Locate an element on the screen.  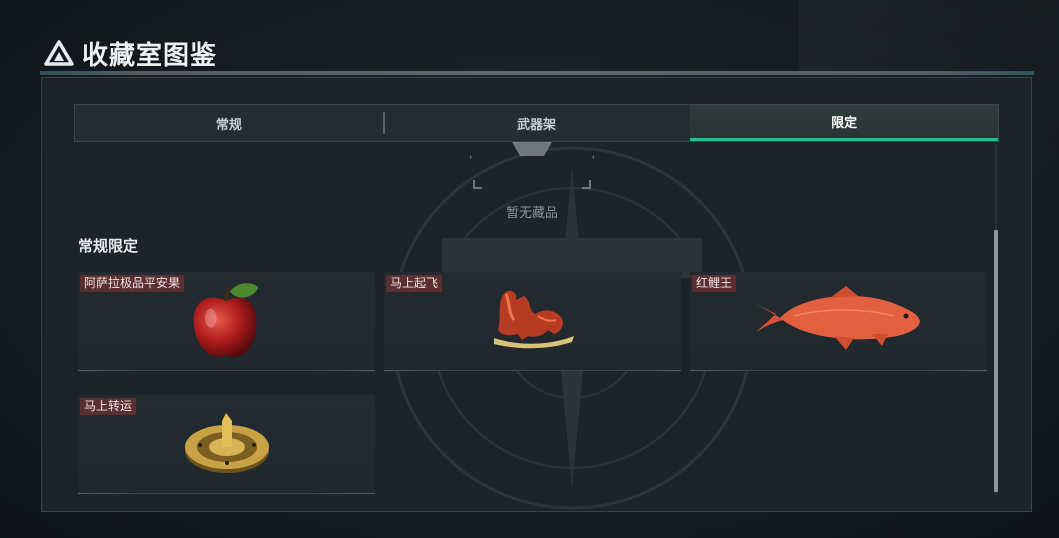
item-label: 阿萨拉极品平安果 is located at coordinates (132, 283).